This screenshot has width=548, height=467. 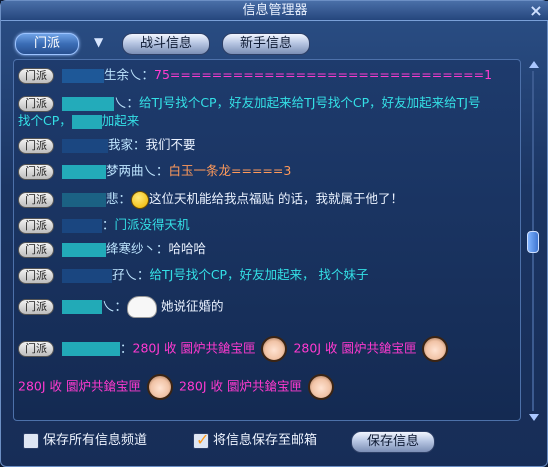 What do you see at coordinates (112, 249) in the screenshot?
I see `chat-line: 门派 绛寒纱丶：哈哈哈` at bounding box center [112, 249].